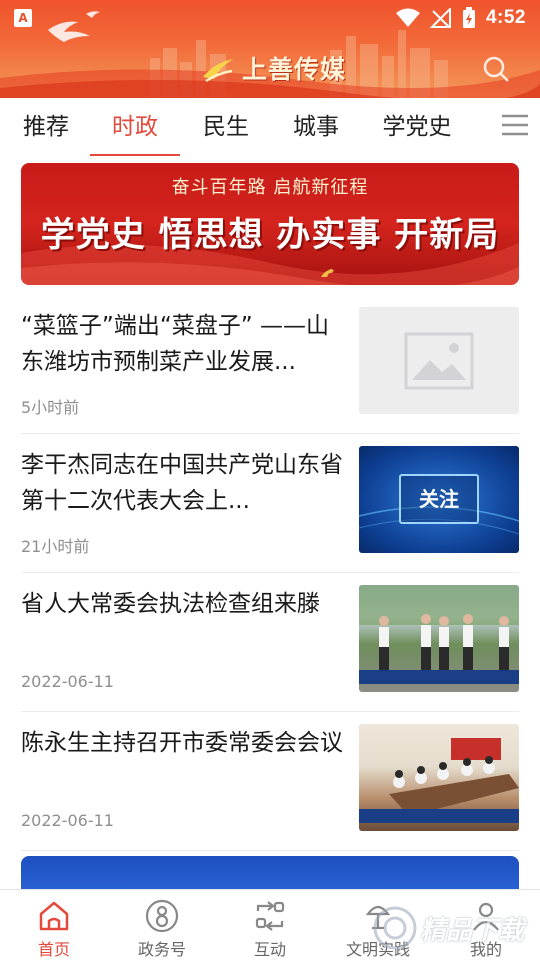 This screenshot has width=540, height=960. Describe the element at coordinates (161, 949) in the screenshot. I see `nav-gov-account-label: 政务号` at that location.